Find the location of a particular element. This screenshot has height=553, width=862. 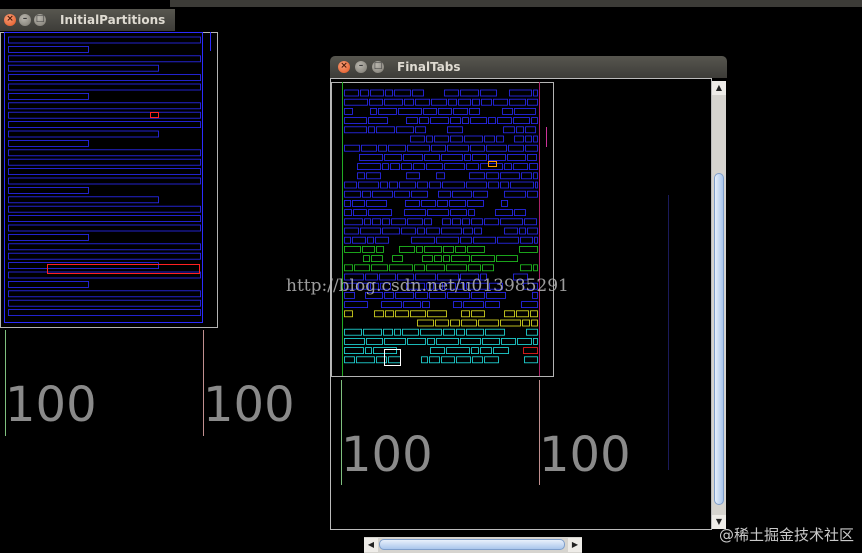

scroll-right-arrow-icon: ▶ is located at coordinates (575, 545).